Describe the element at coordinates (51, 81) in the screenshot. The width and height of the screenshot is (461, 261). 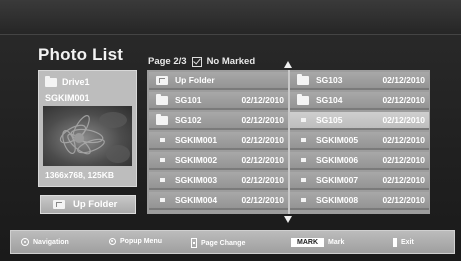
I see `drive-icon` at that location.